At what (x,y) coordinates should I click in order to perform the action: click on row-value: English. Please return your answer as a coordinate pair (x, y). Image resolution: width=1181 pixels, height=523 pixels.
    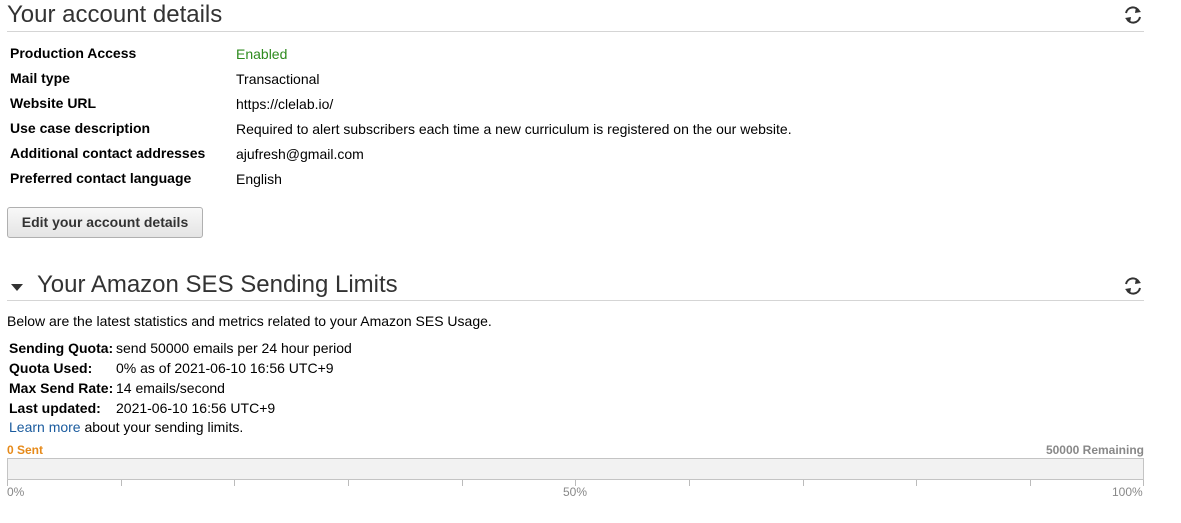
    Looking at the image, I should click on (259, 179).